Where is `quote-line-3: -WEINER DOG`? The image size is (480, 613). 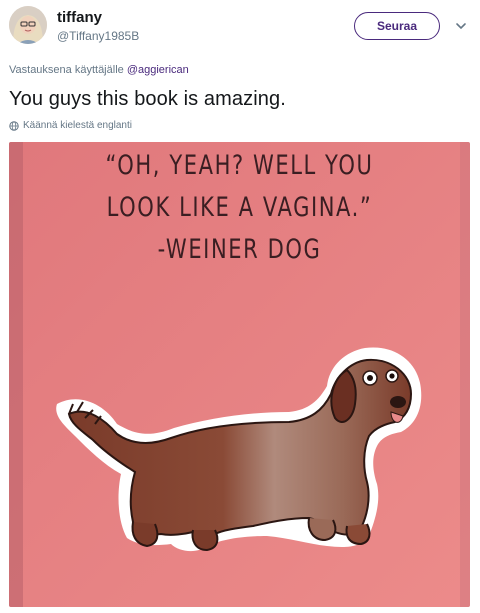 quote-line-3: -WEINER DOG is located at coordinates (239, 249).